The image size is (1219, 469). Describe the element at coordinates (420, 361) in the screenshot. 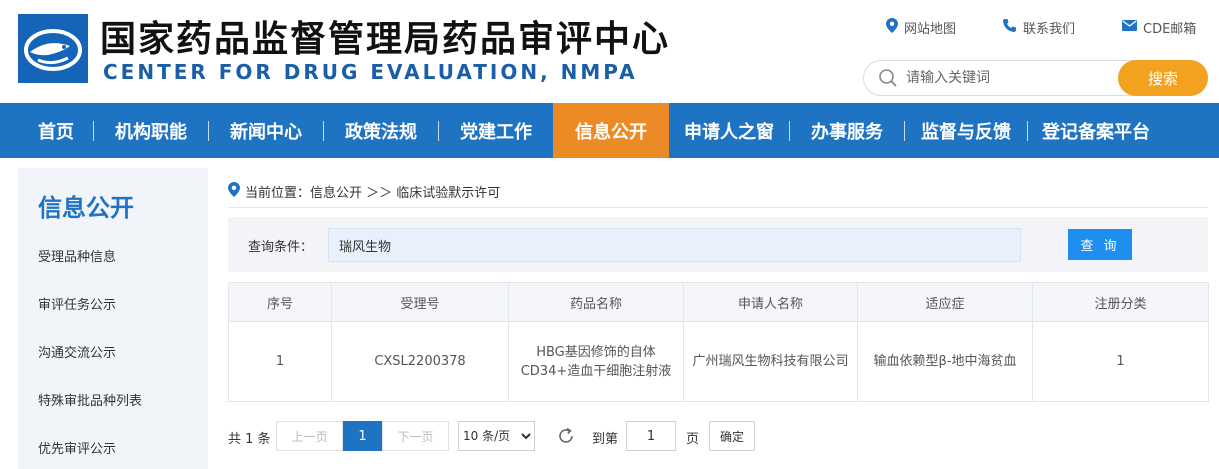

I see `cell-accept-no: CXSL2200378` at that location.